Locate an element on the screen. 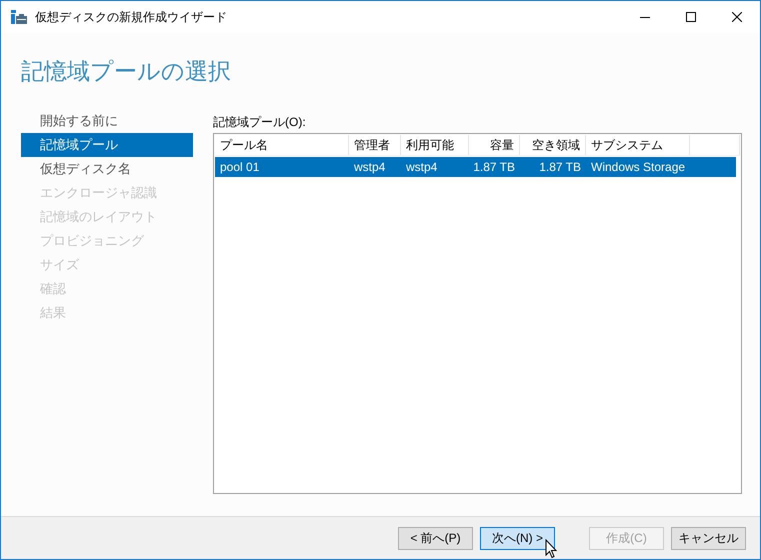  column-header: 空き領域 is located at coordinates (553, 145).